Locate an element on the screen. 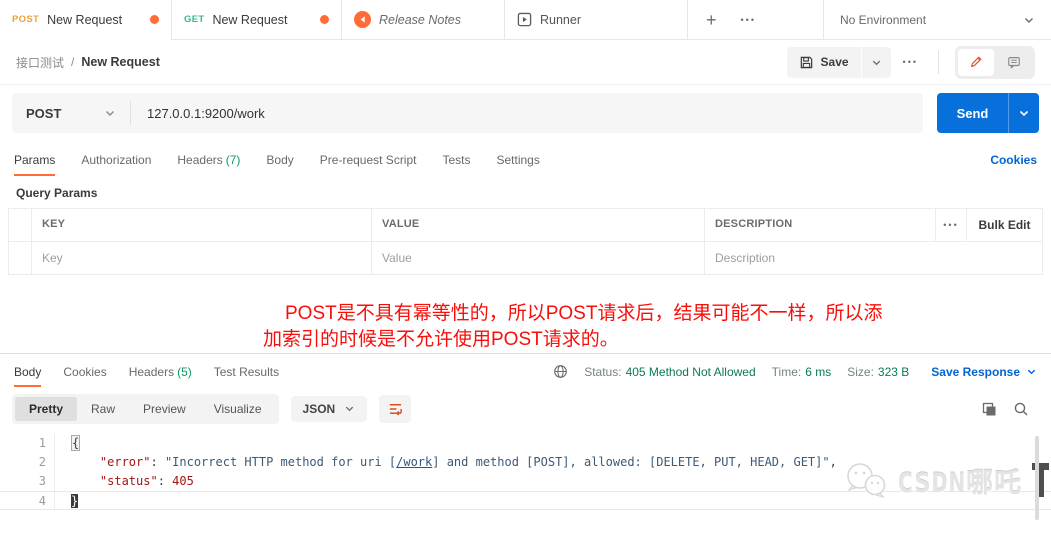 Image resolution: width=1051 pixels, height=533 pixels. send-button: Send is located at coordinates (973, 113).